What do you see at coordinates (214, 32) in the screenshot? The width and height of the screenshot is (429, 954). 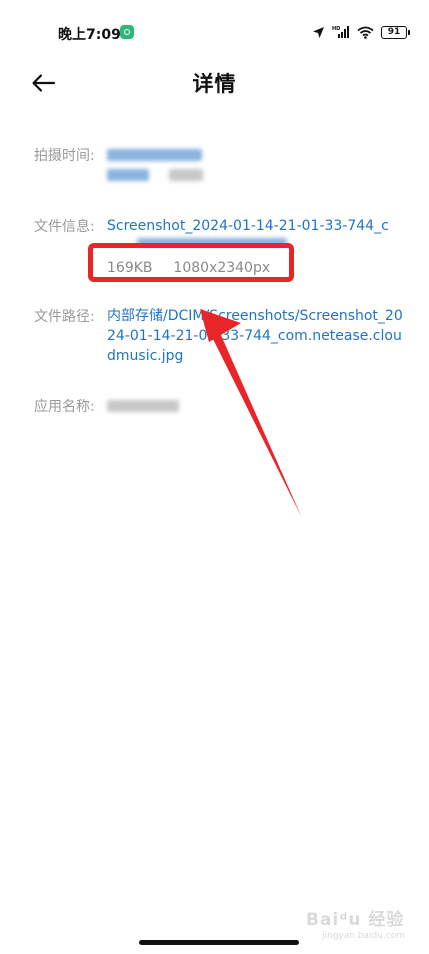 I see `status-bar: 晚上7:09 HD 91` at bounding box center [214, 32].